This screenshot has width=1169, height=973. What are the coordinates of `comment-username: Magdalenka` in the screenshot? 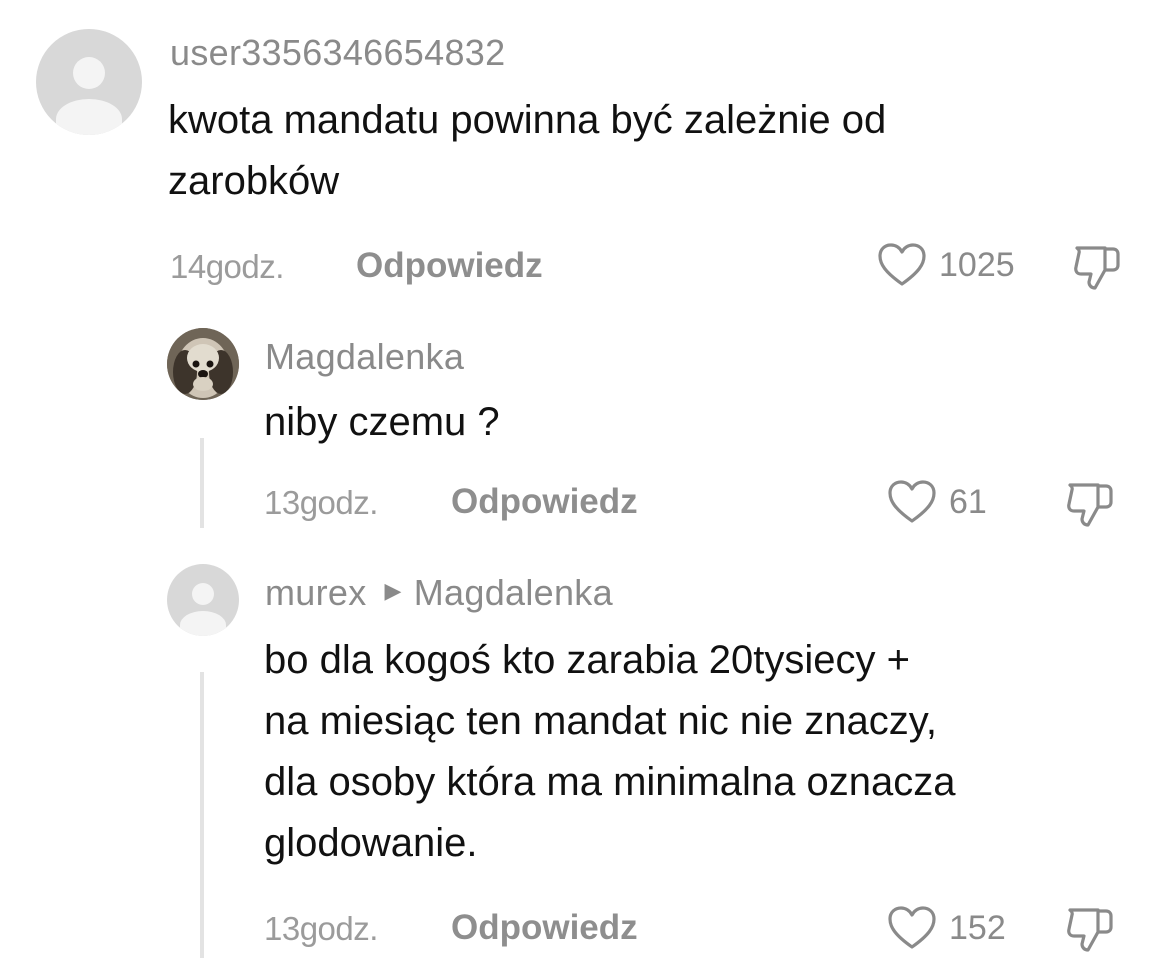 It's located at (364, 357).